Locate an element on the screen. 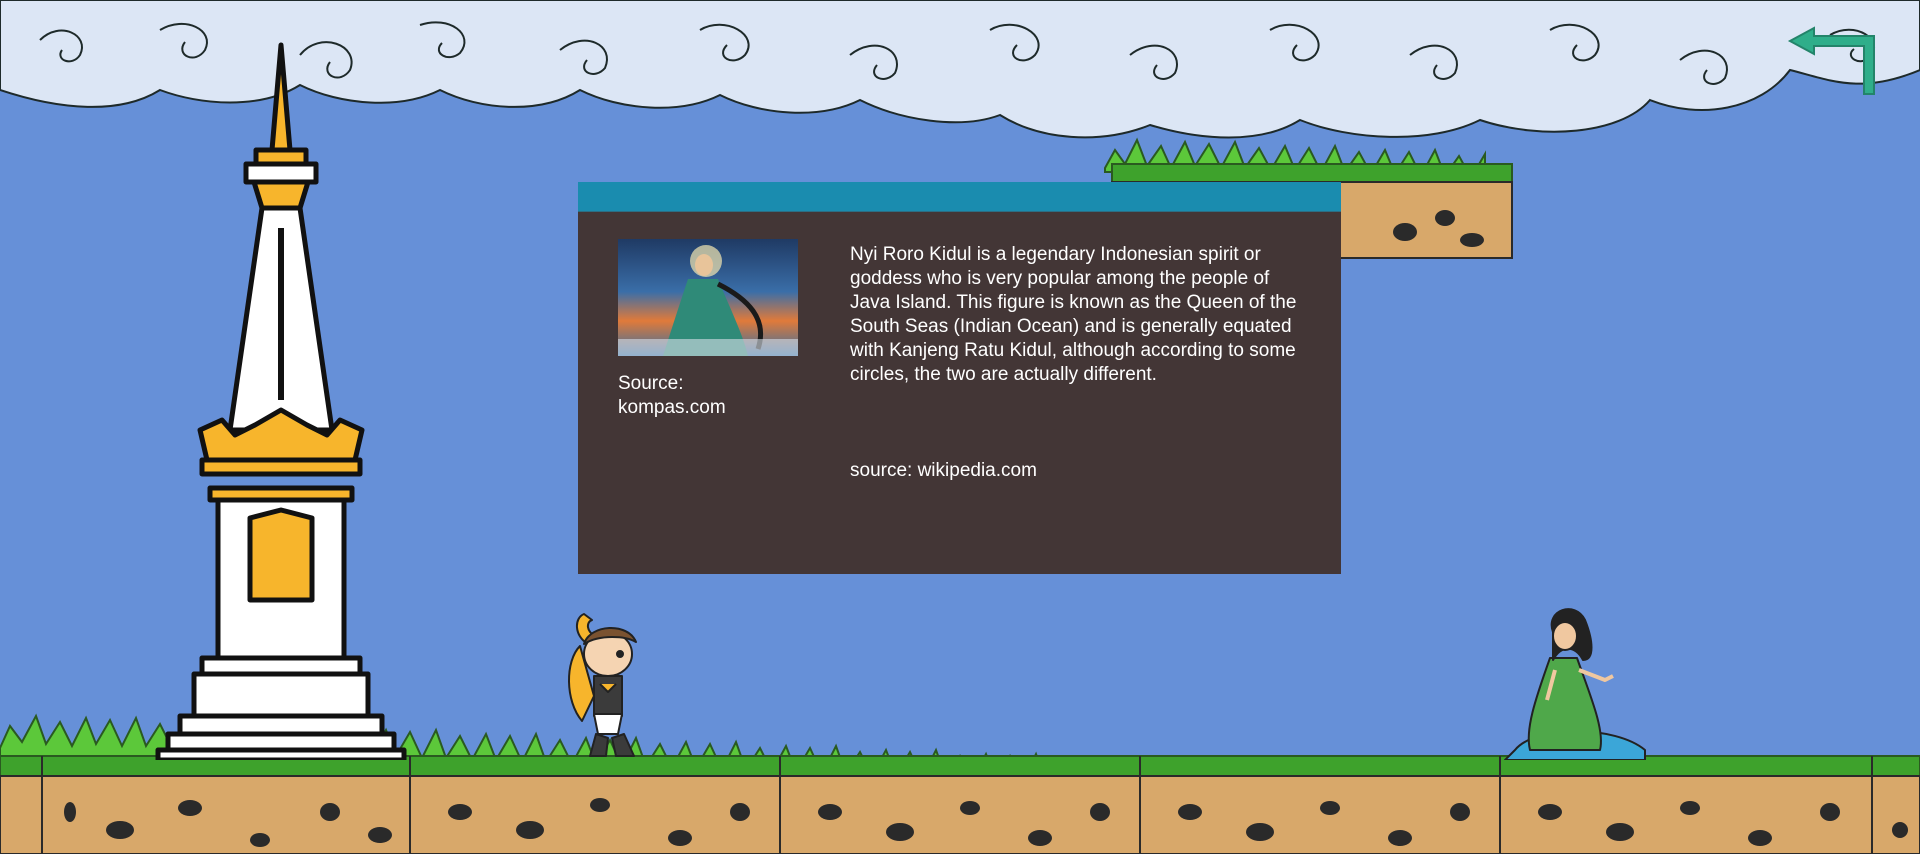 This screenshot has width=1920, height=854. tugu-monument is located at coordinates (281, 401).